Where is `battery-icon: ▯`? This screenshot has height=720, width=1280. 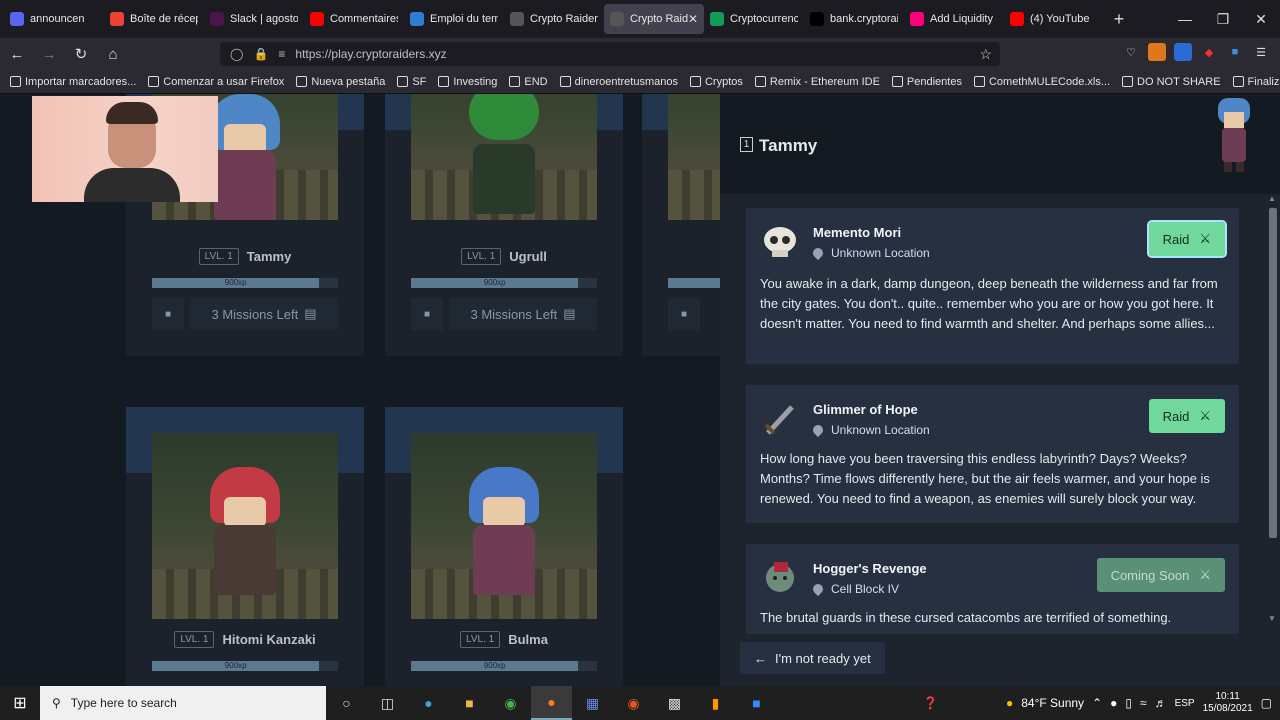
battery-icon: ▯ is located at coordinates (1128, 703).